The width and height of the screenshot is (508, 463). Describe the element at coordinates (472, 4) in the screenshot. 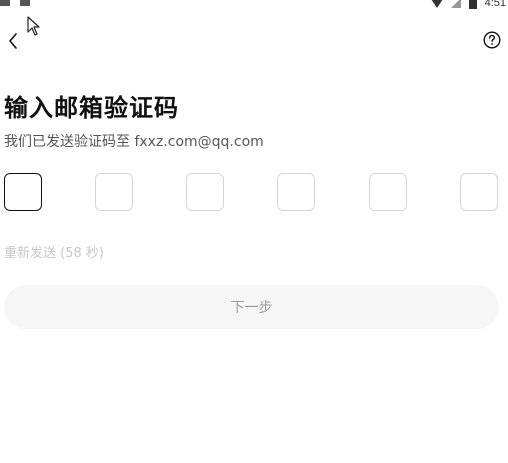

I see `battery-icon` at that location.